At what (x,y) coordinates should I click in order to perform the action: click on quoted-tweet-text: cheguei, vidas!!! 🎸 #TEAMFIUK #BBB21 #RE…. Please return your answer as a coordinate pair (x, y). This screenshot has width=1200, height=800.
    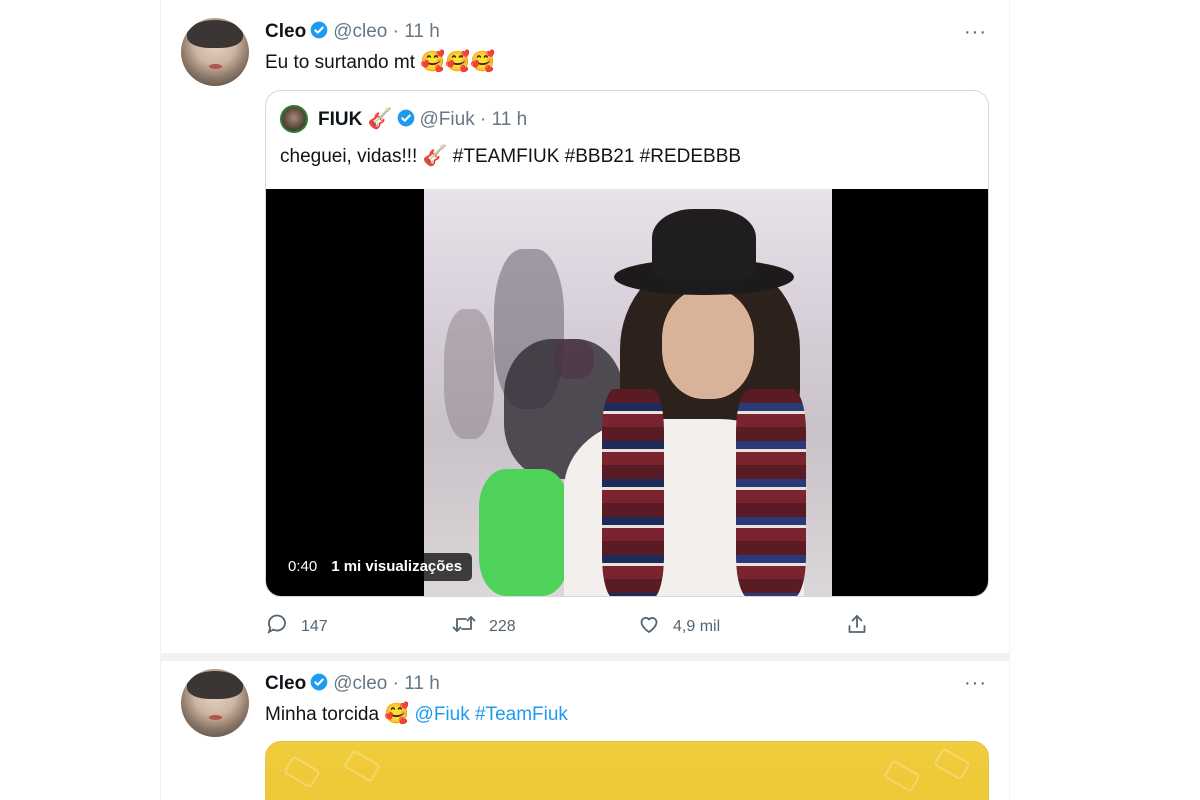
    Looking at the image, I should click on (510, 156).